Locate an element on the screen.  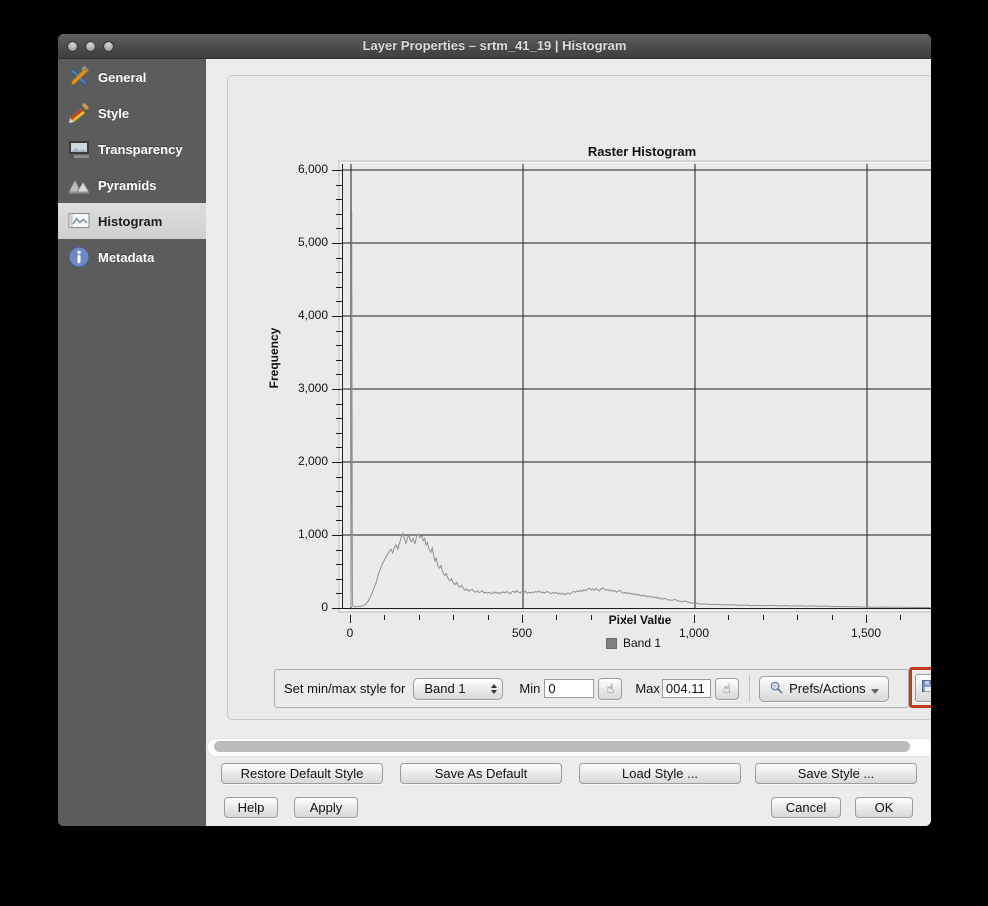
sidebar-item-pyramids: Pyramids is located at coordinates (132, 185).